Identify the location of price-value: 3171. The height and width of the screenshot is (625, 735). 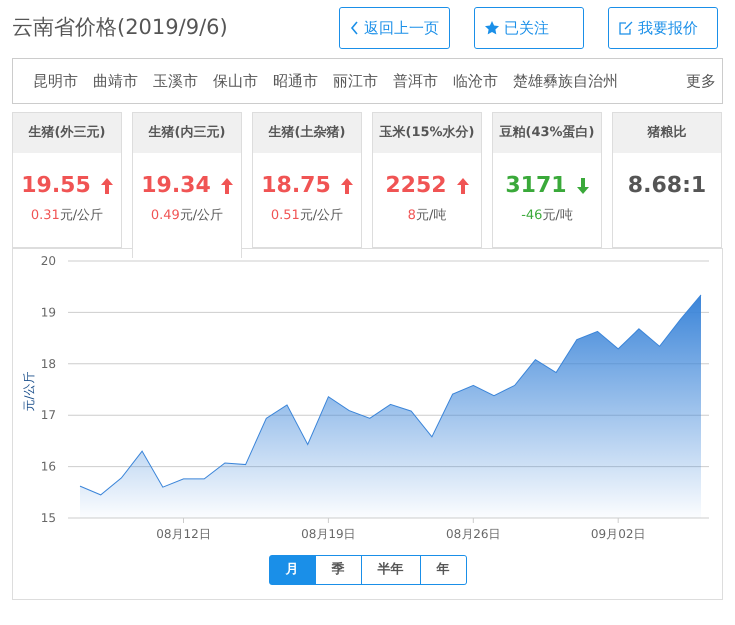
(536, 186).